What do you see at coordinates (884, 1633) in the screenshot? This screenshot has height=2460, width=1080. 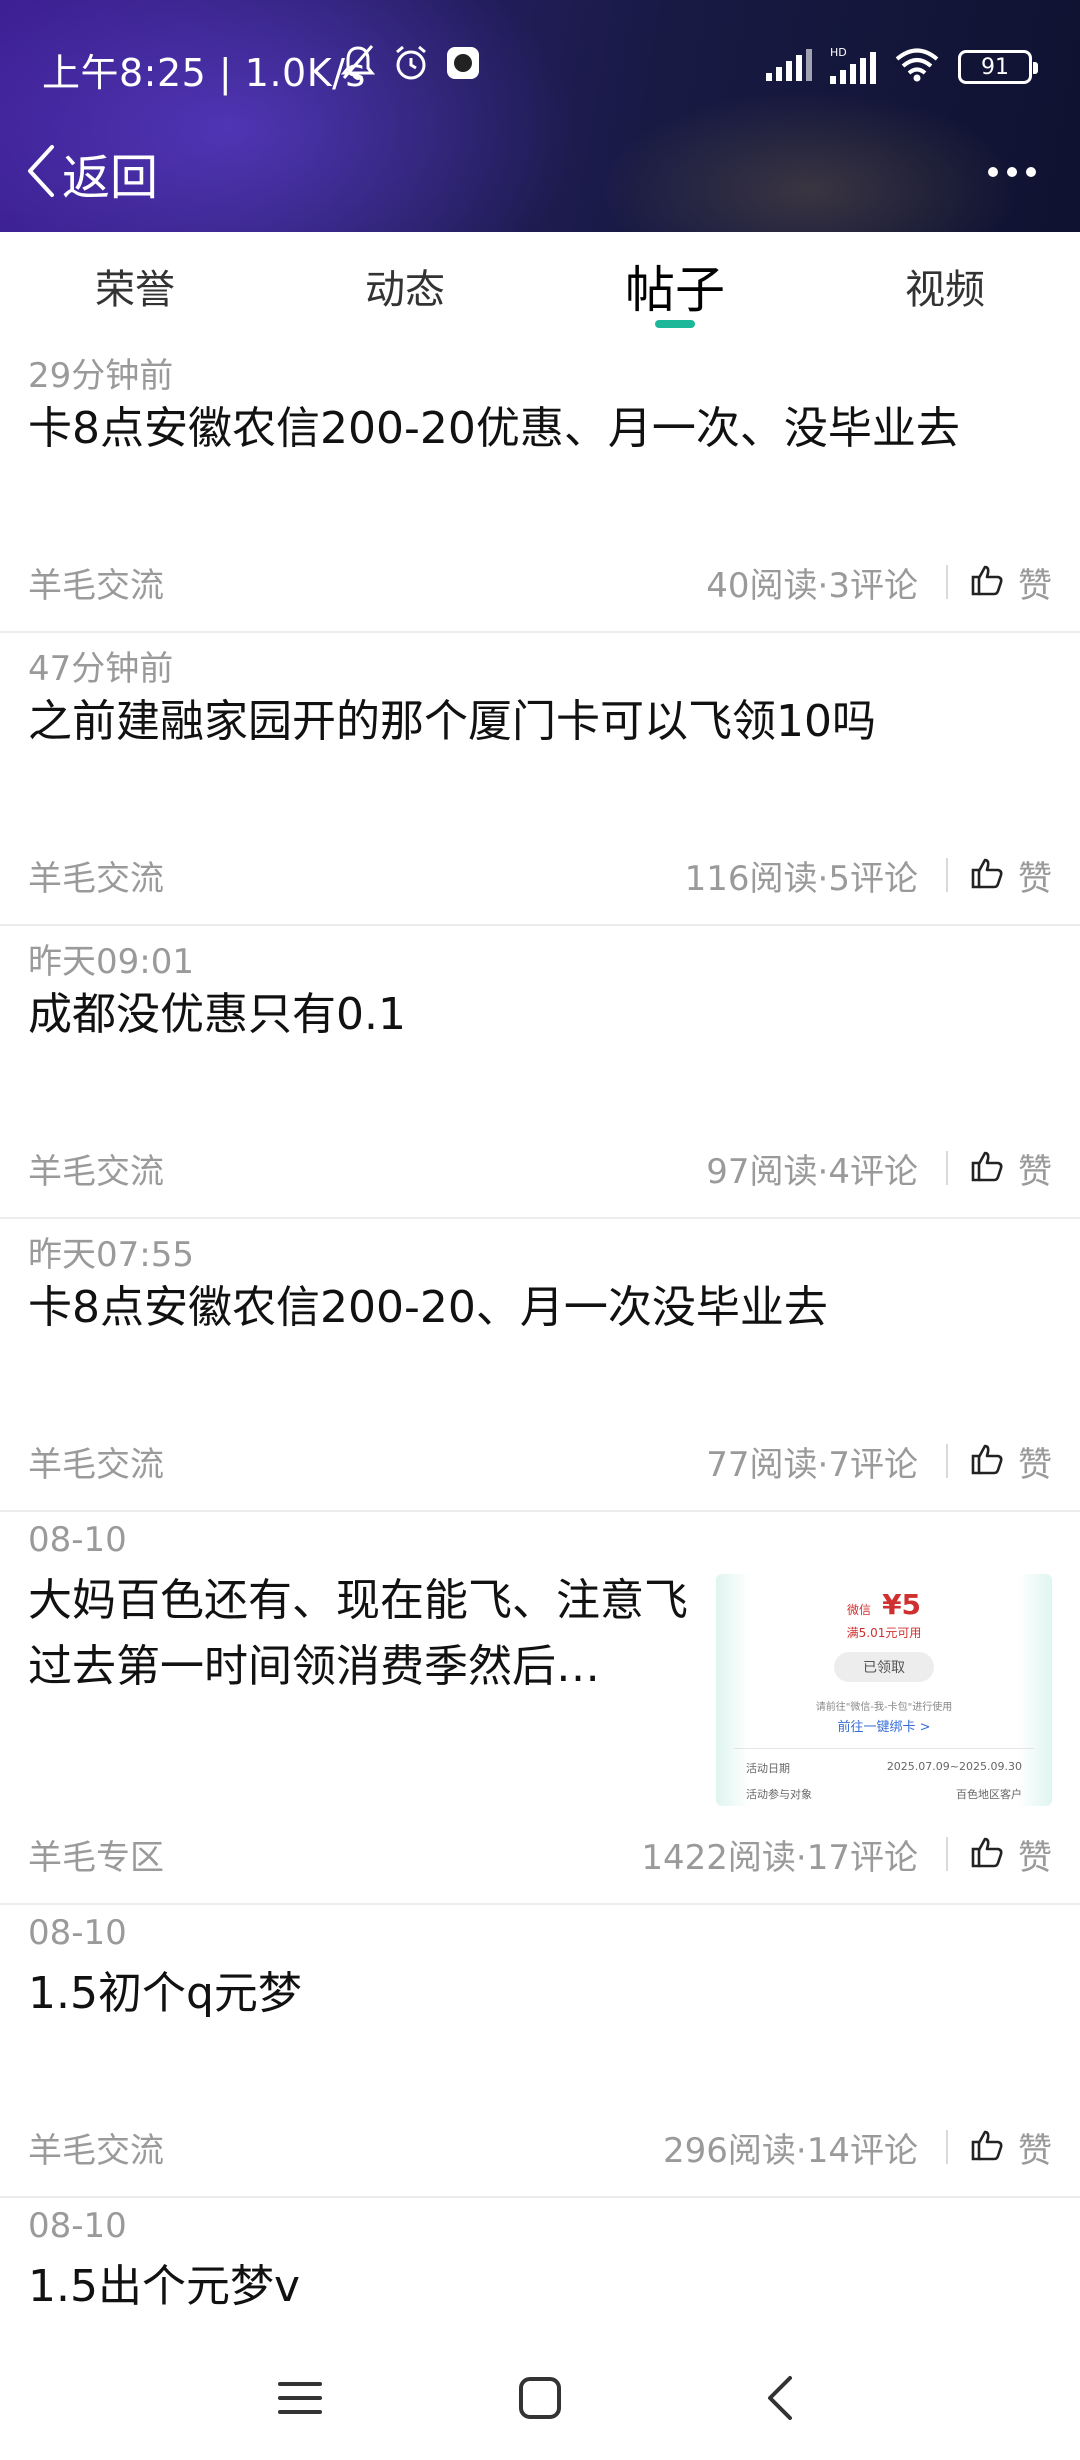 I see `coupon-condition: 满5.01元可用` at bounding box center [884, 1633].